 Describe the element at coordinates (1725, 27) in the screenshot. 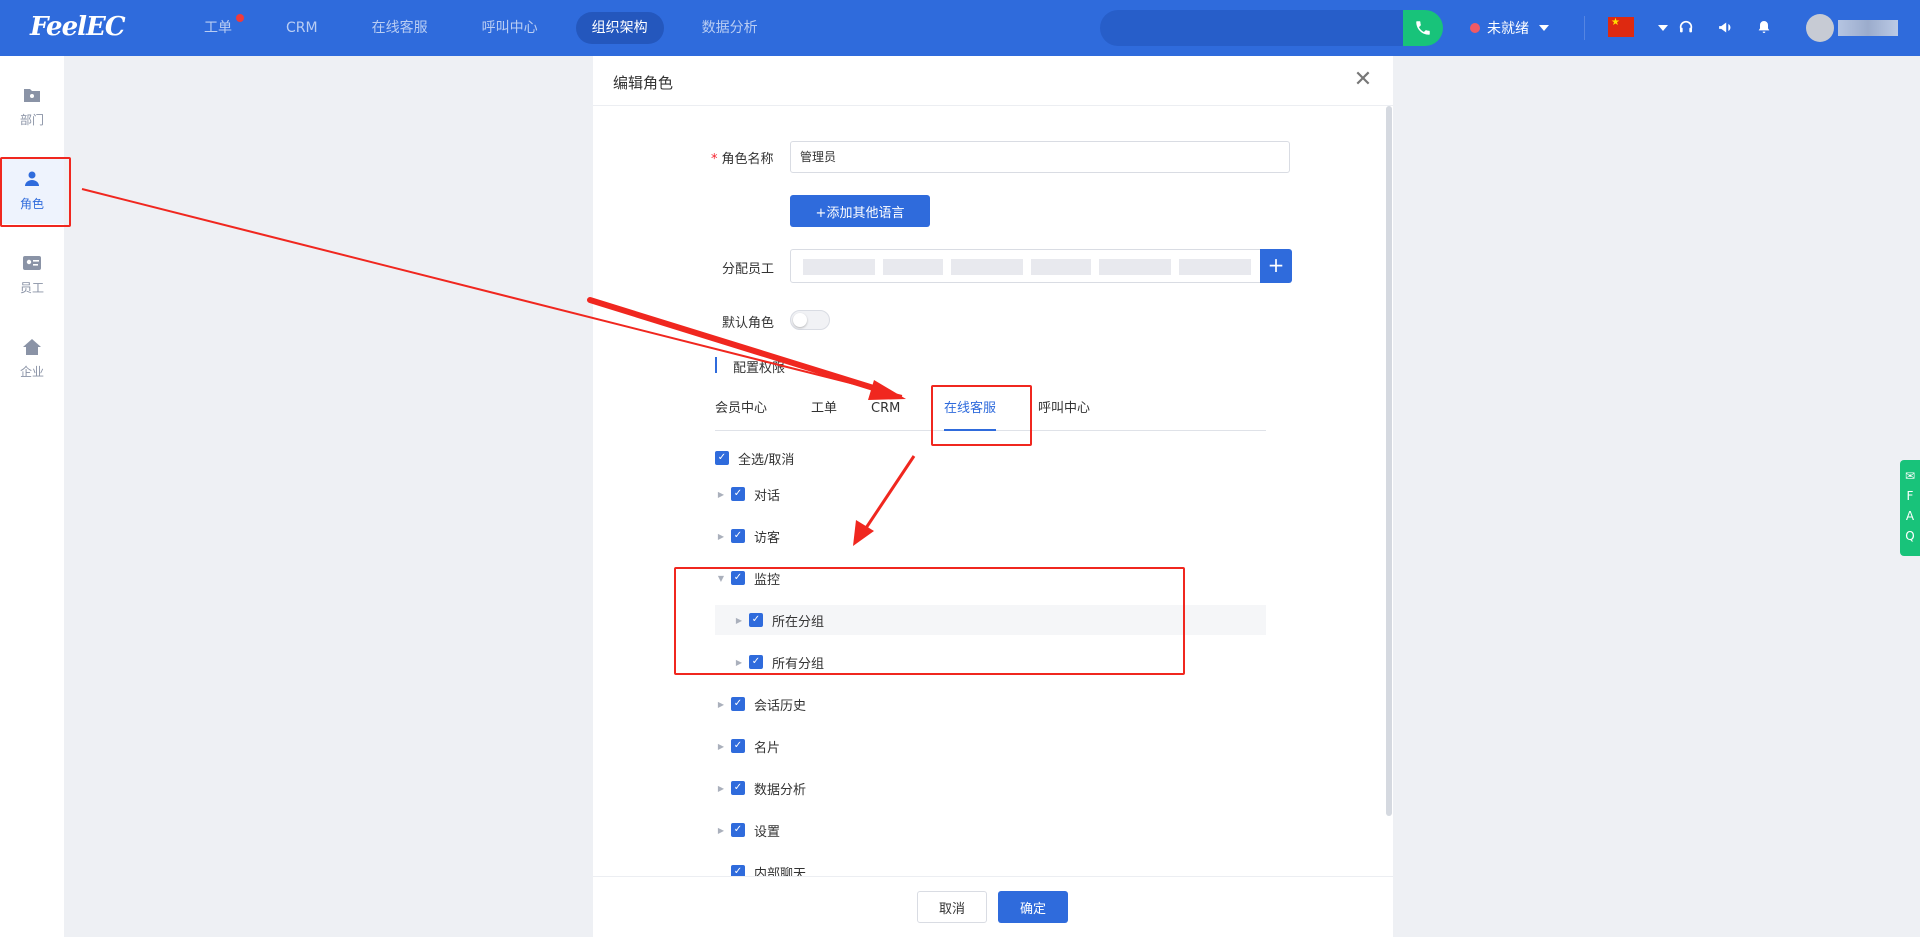

I see `megaphone-icon` at that location.